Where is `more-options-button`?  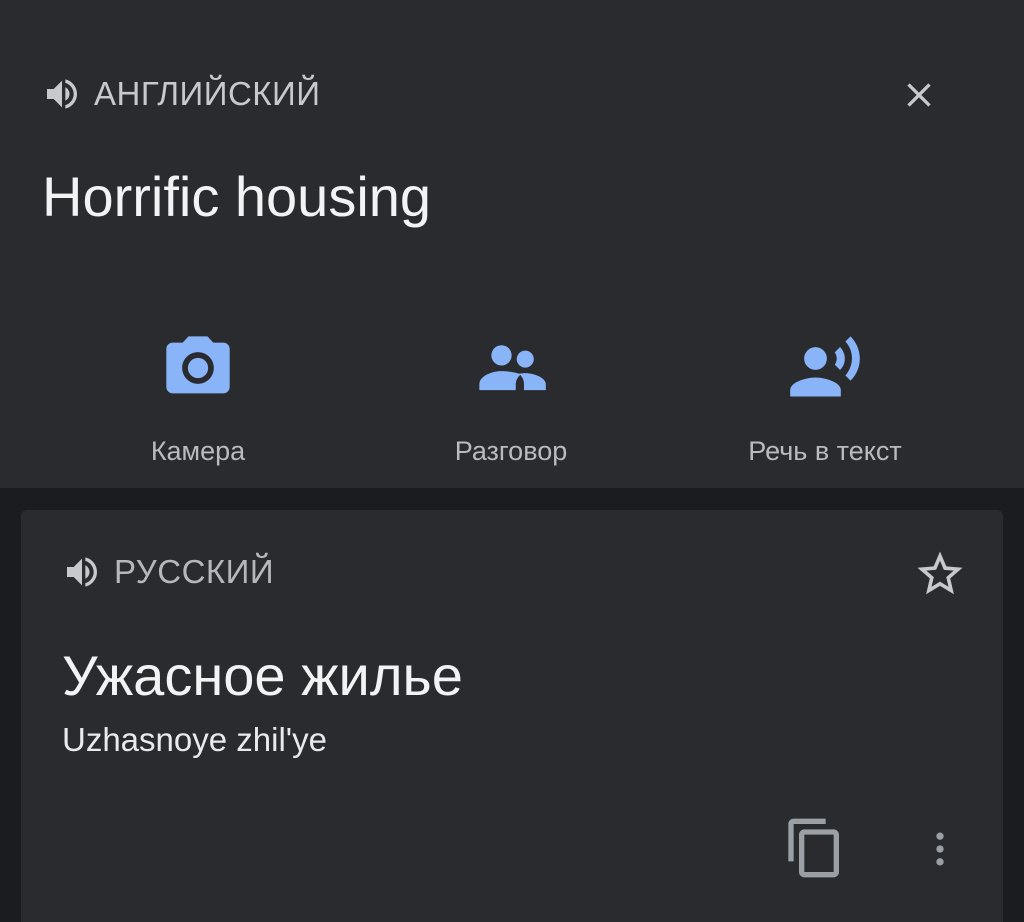 more-options-button is located at coordinates (940, 849).